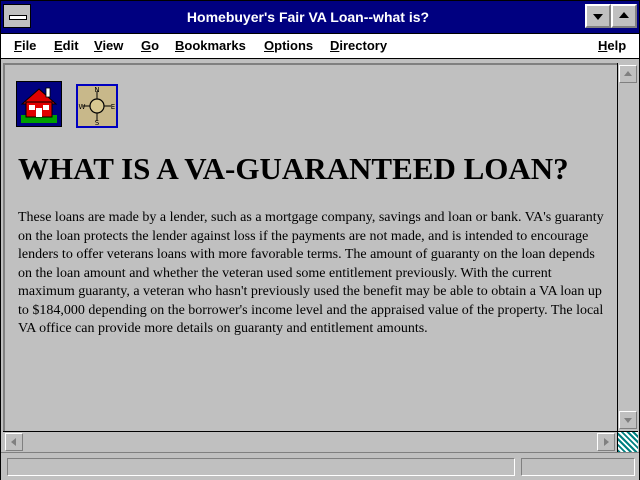 This screenshot has width=640, height=480. What do you see at coordinates (97, 122) in the screenshot?
I see `compass-south-label: S` at bounding box center [97, 122].